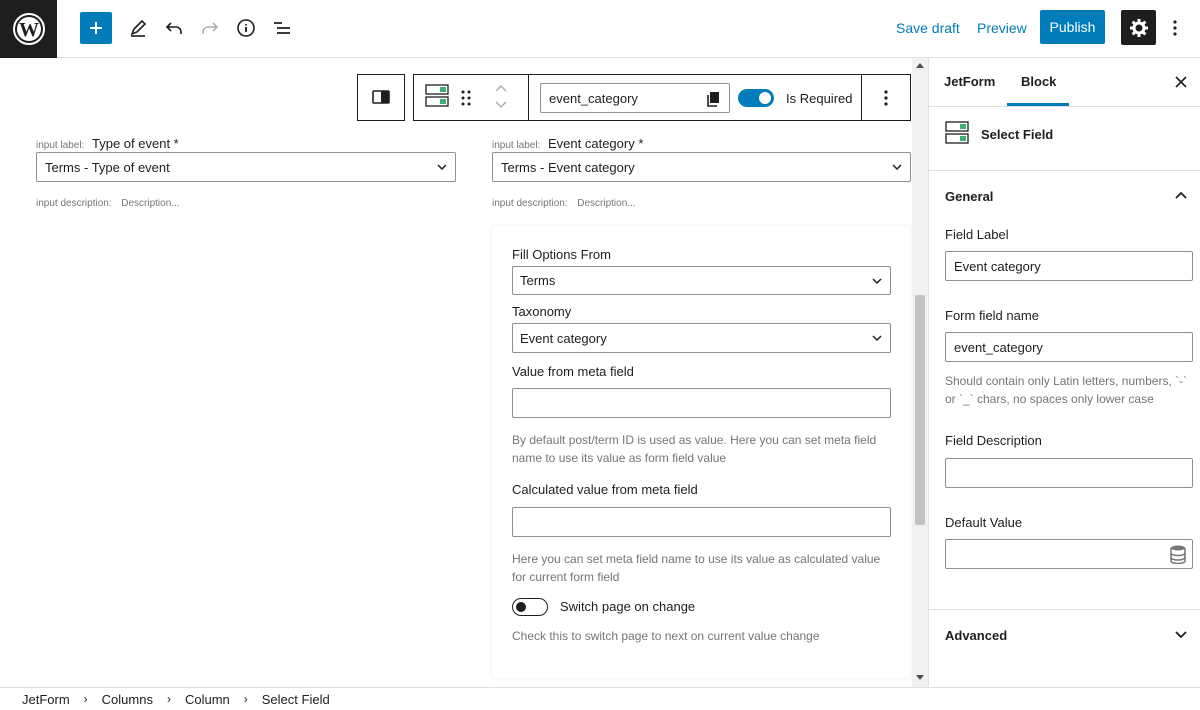  I want to click on tab-block: Block, so click(1038, 81).